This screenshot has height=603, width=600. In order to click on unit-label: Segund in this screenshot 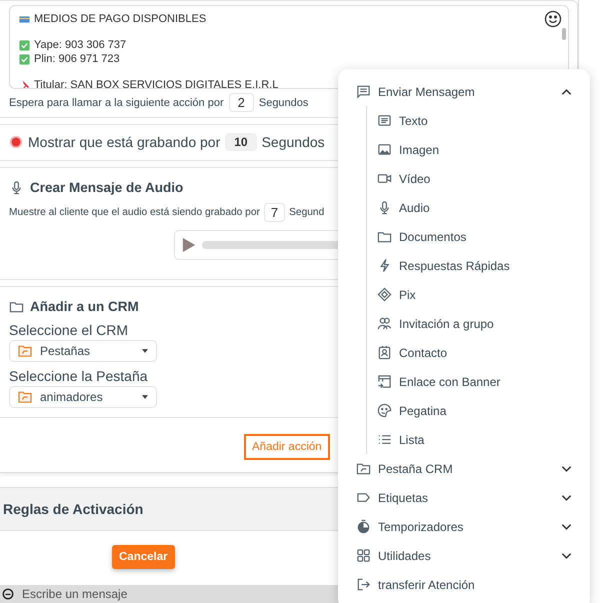, I will do `click(306, 212)`.